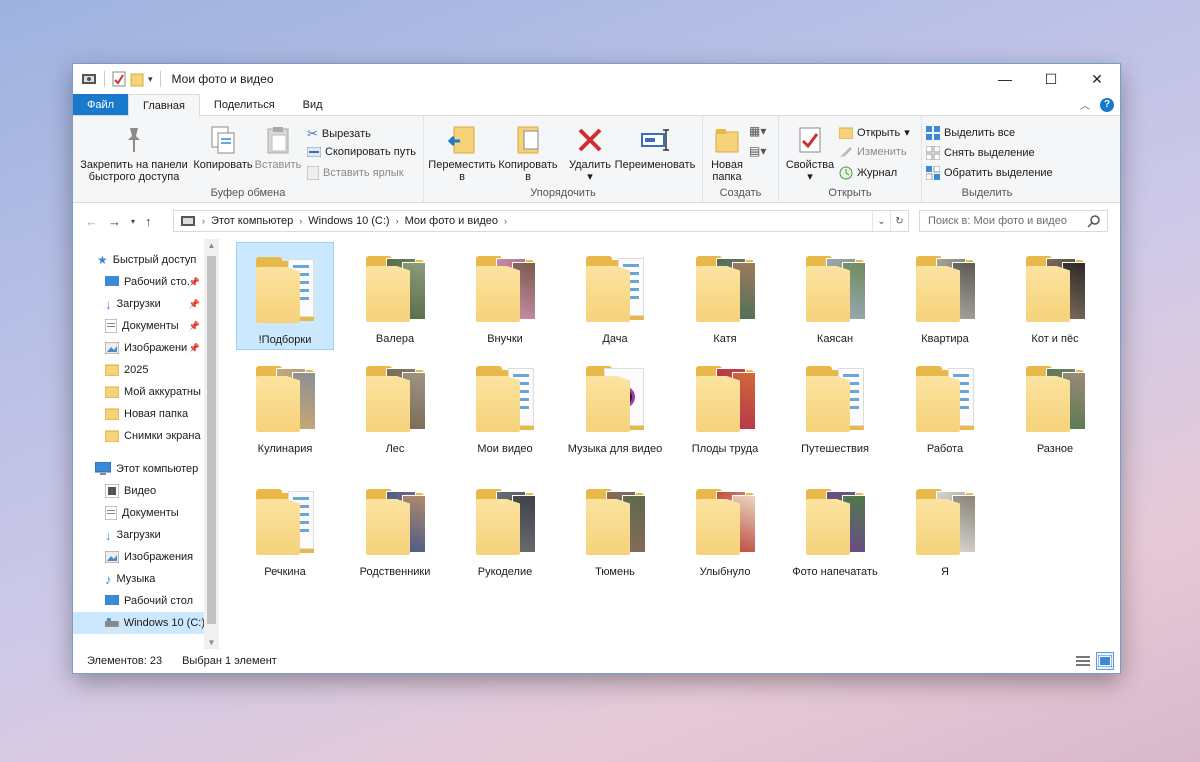 The image size is (1200, 762). Describe the element at coordinates (970, 133) in the screenshot. I see `select-all-button: Выделить все` at that location.